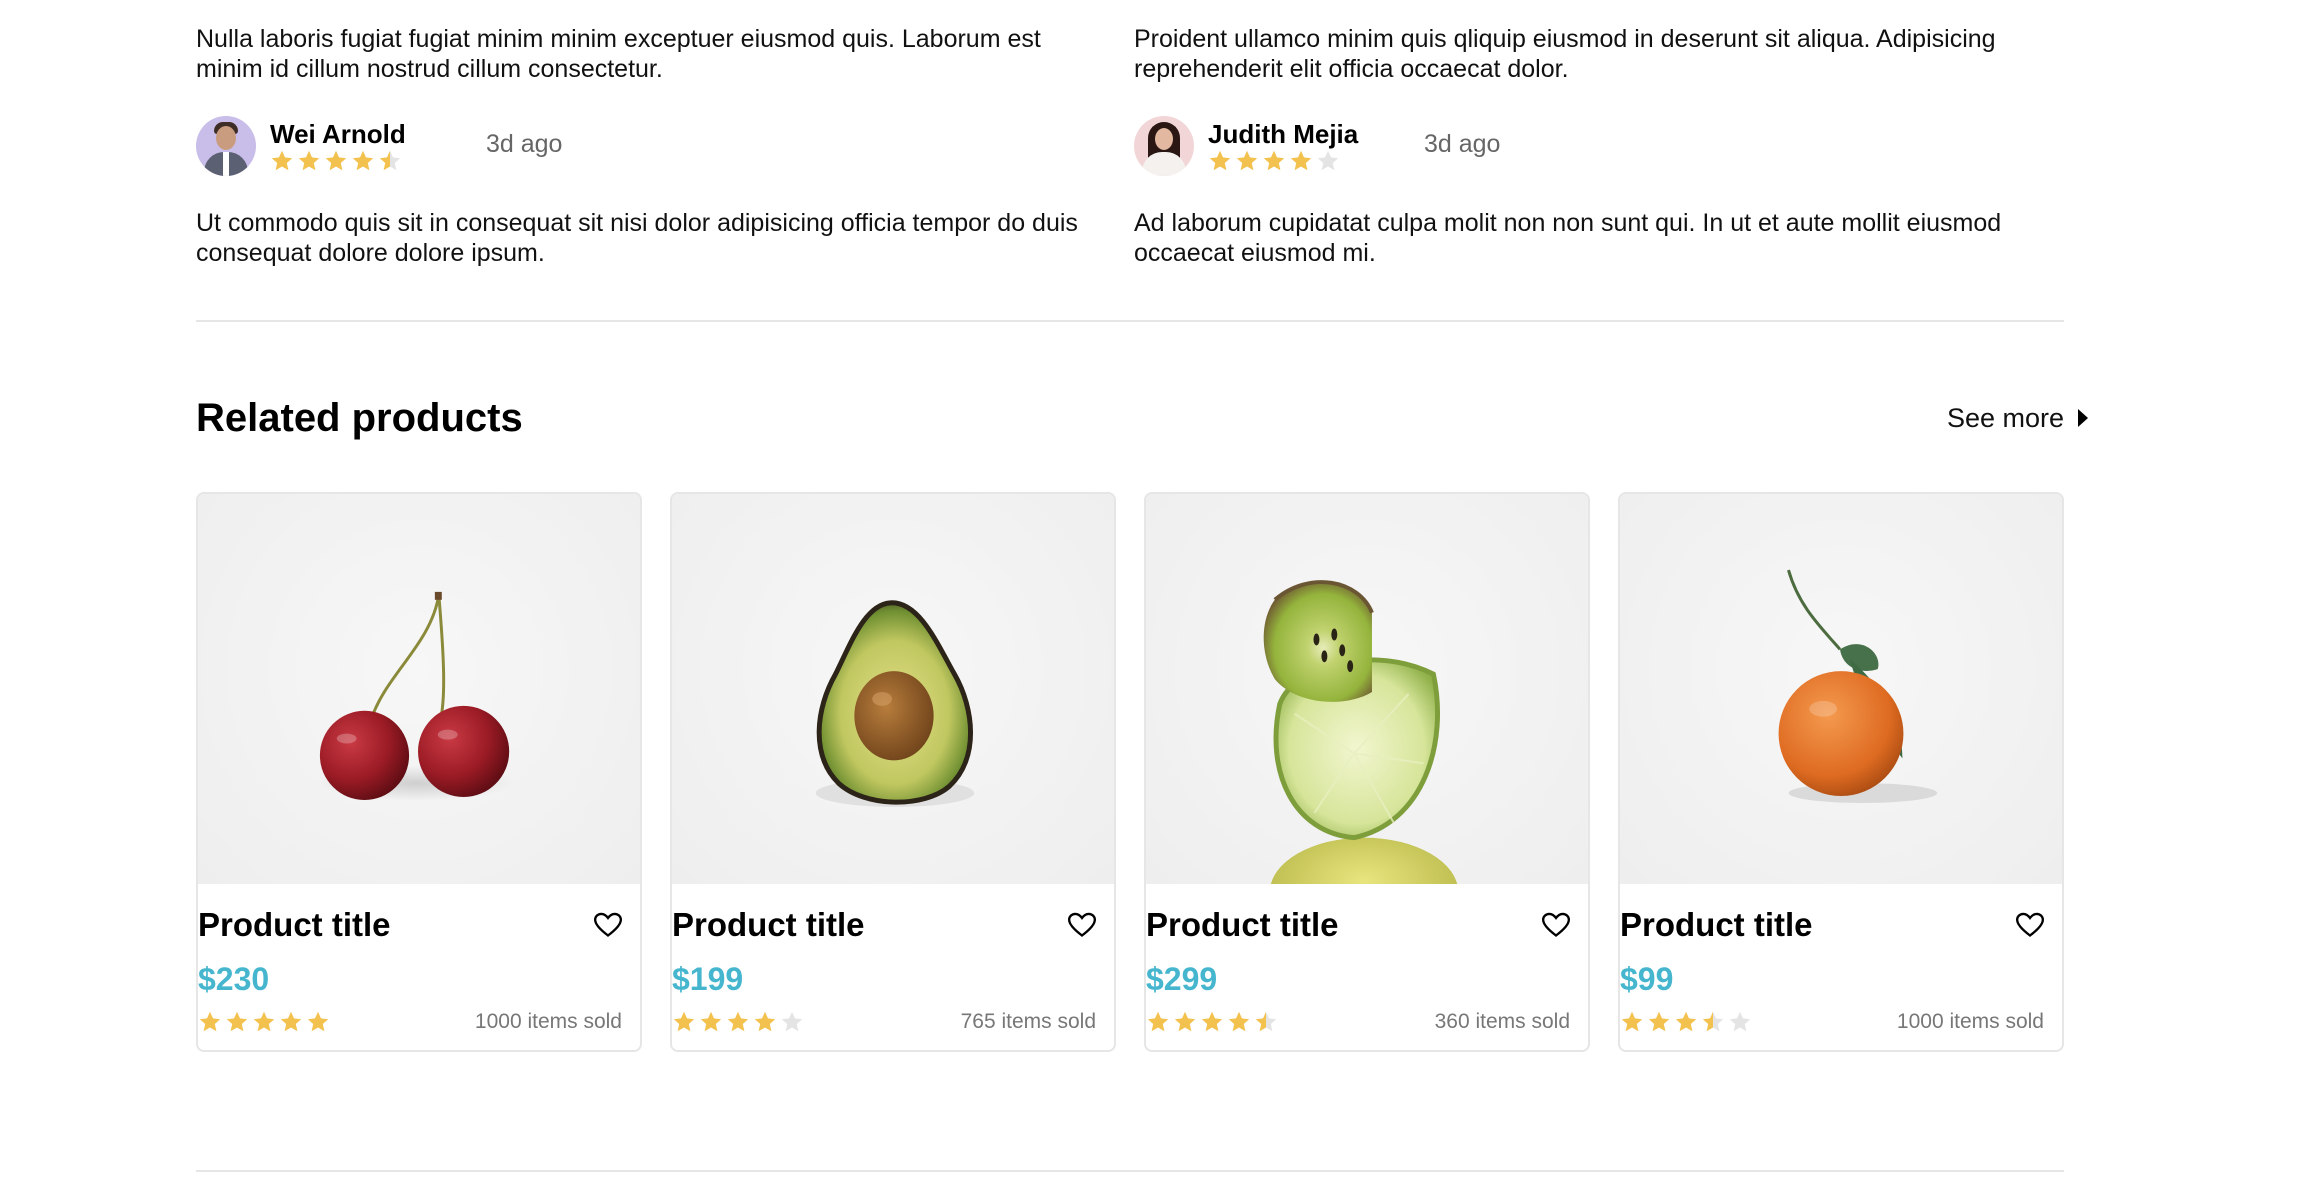  I want to click on author-meta: Judith Mejia, so click(1316, 146).